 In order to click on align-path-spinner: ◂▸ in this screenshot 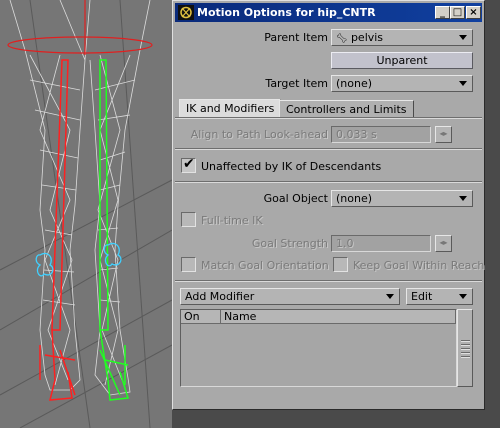, I will do `click(443, 134)`.